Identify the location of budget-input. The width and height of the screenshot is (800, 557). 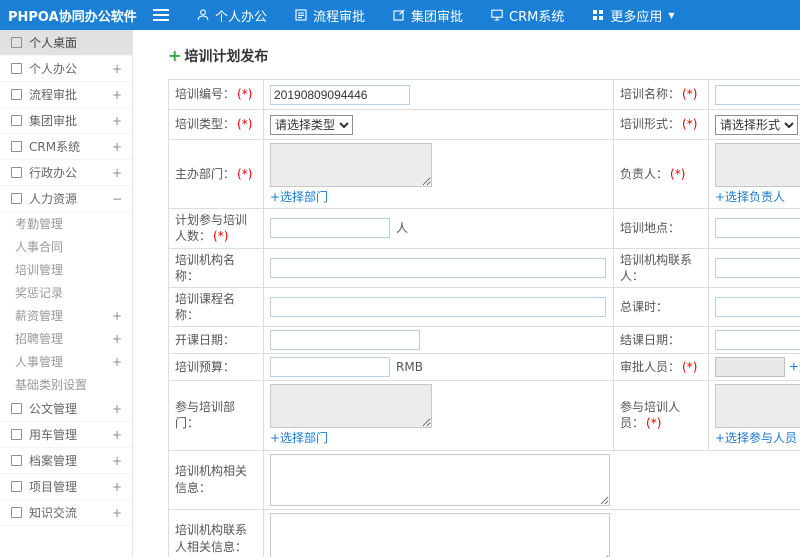
(330, 367).